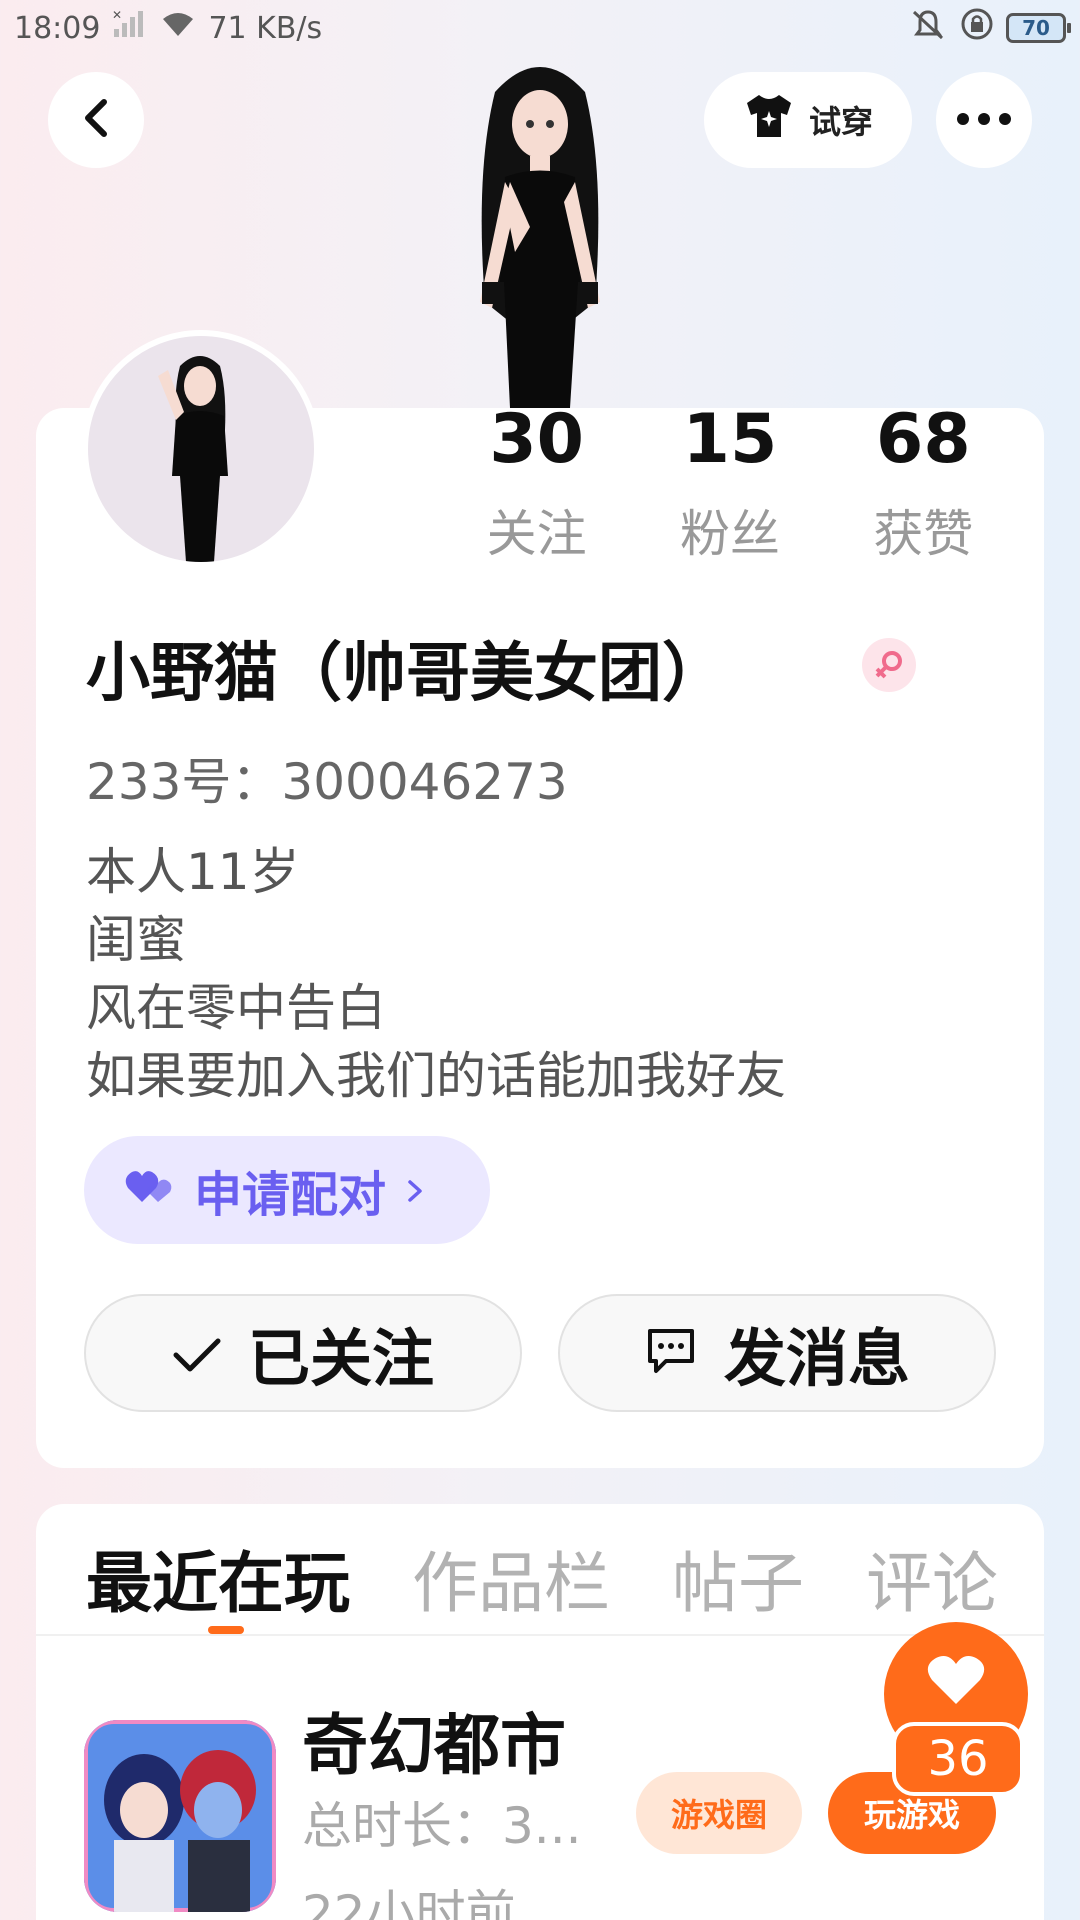  Describe the element at coordinates (226, 1630) in the screenshot. I see `tab-indicator` at that location.